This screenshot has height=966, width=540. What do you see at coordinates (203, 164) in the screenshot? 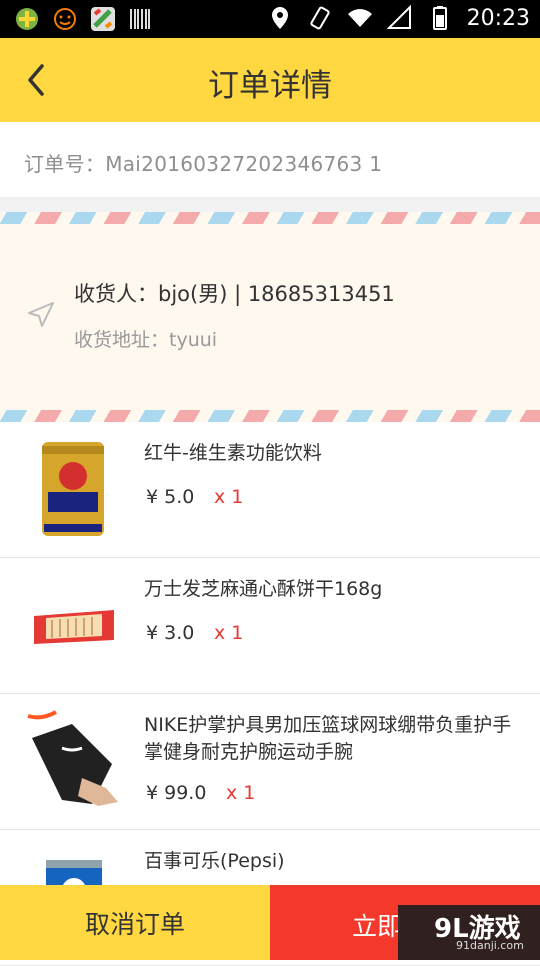
I see `order-number: 订单号：Mai20160327202346763 1` at bounding box center [203, 164].